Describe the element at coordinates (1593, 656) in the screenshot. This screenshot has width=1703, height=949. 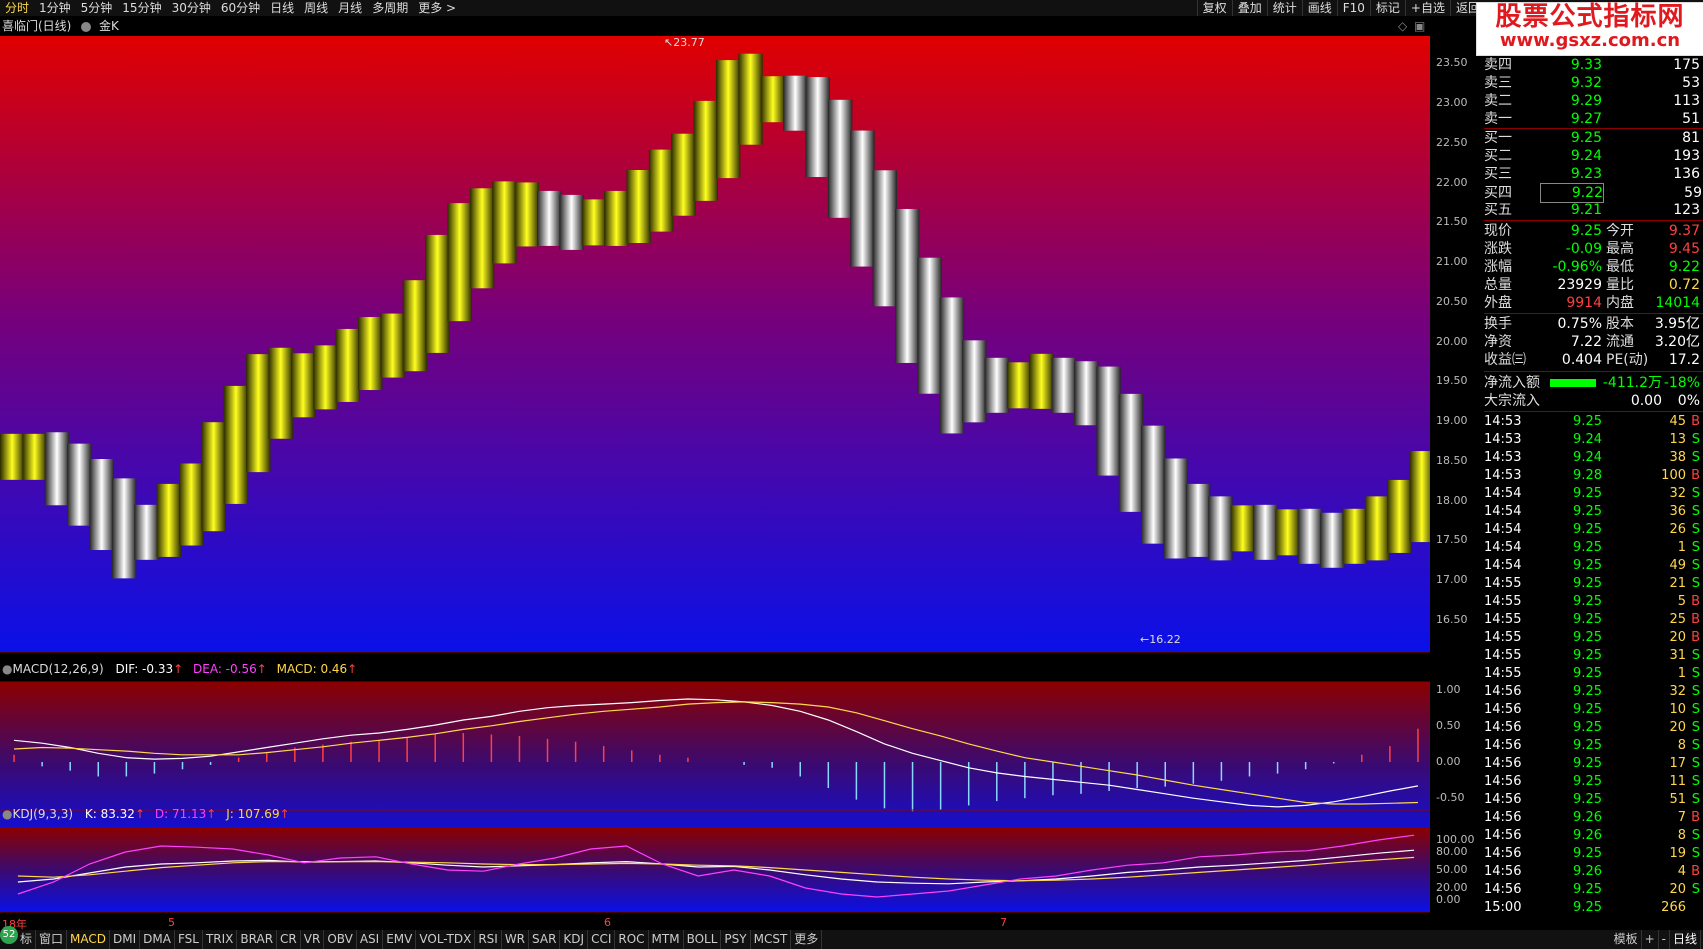
I see `tick-row: 14:55 9.25 31 S` at that location.